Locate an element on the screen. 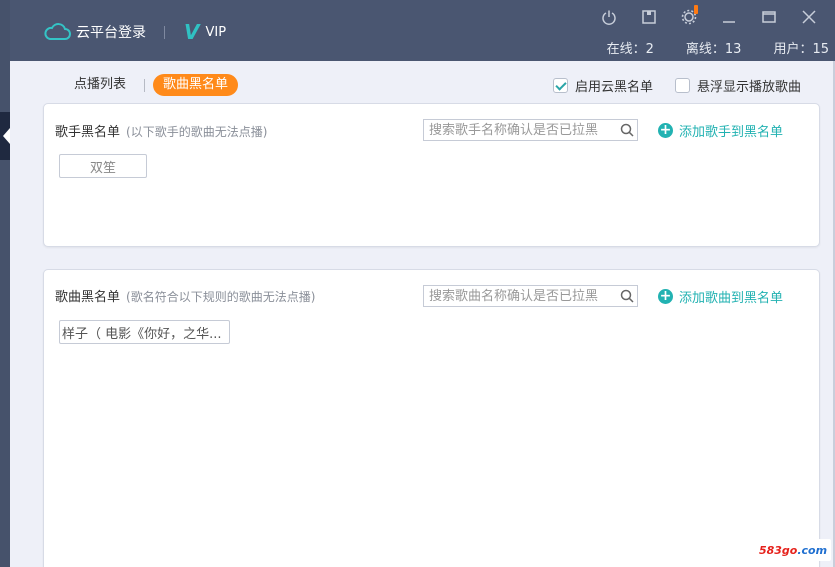  power-button is located at coordinates (609, 17).